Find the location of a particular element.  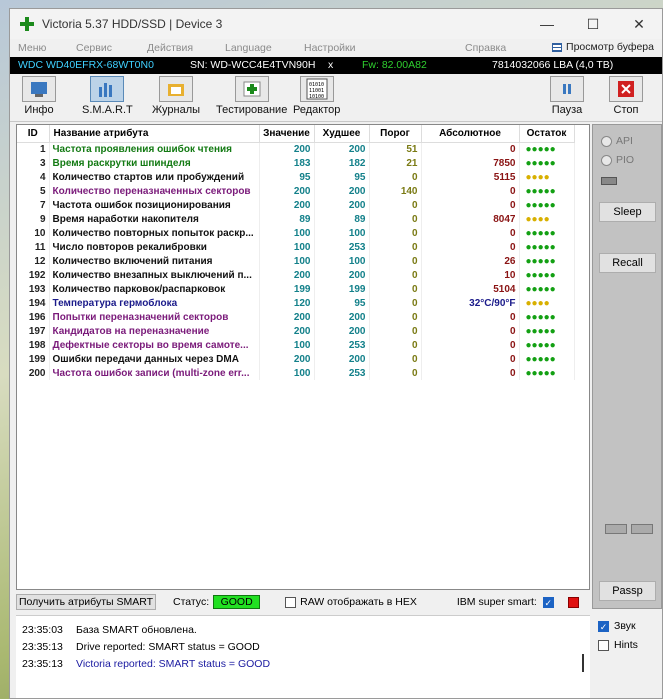

menu-help: Справка is located at coordinates (485, 48).